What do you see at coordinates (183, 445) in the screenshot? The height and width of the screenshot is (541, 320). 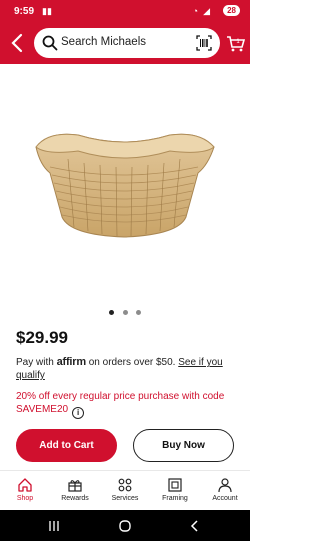 I see `buy-now-button: Buy Now` at bounding box center [183, 445].